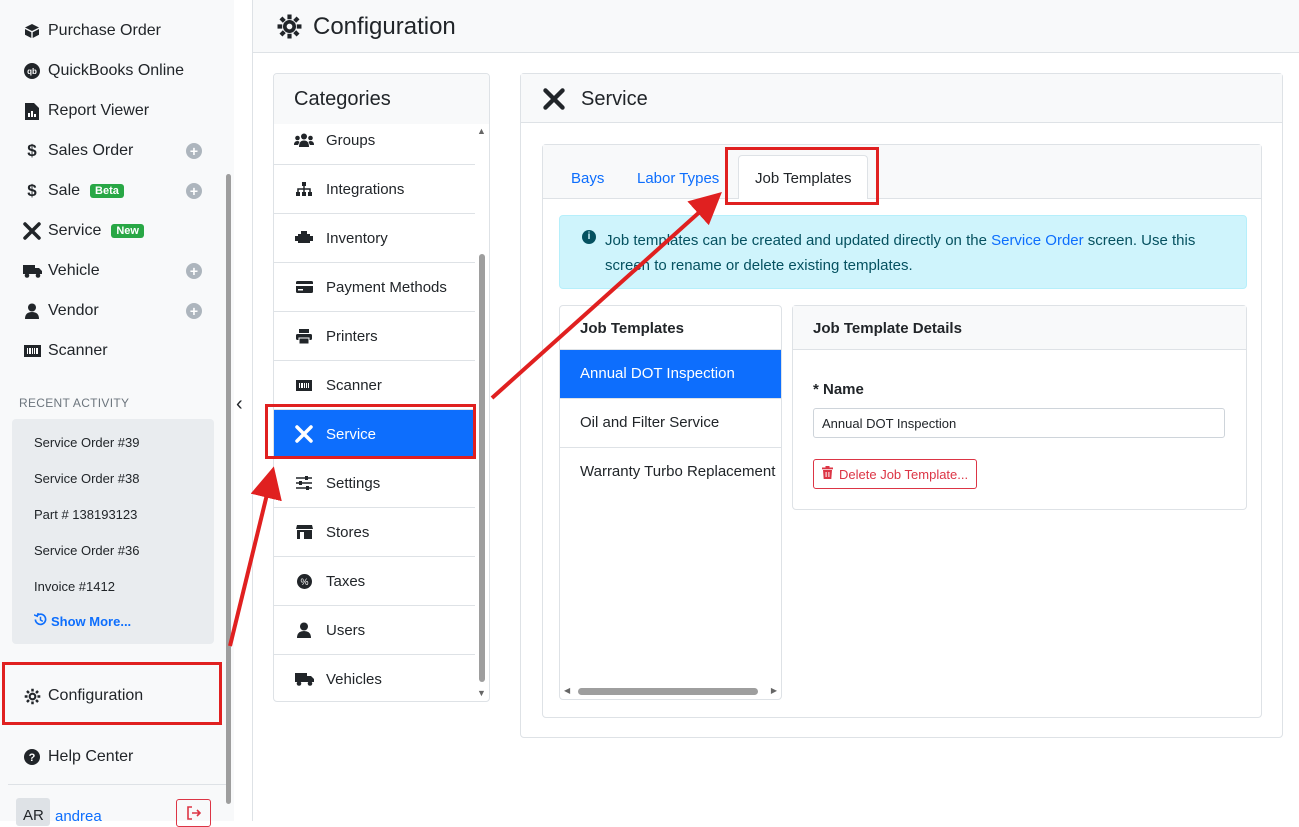  I want to click on info-icon: i, so click(589, 237).